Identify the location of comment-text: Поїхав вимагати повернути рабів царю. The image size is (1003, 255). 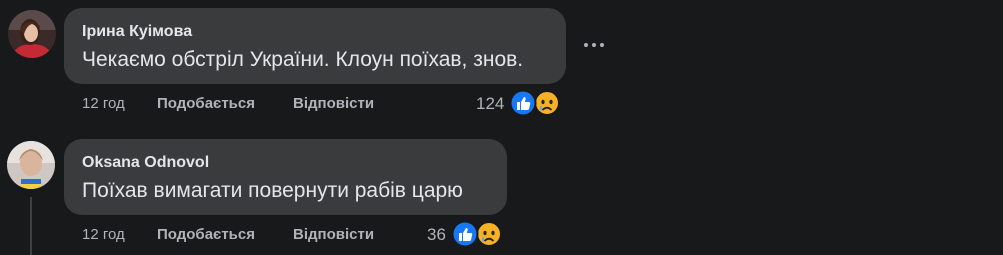
(272, 190).